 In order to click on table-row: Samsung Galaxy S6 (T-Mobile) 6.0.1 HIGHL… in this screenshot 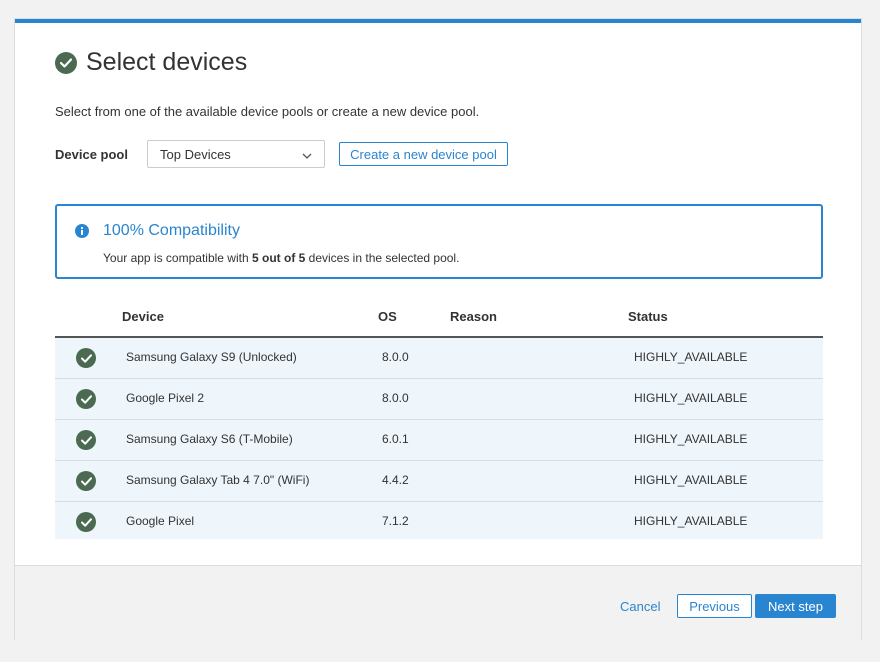, I will do `click(439, 440)`.